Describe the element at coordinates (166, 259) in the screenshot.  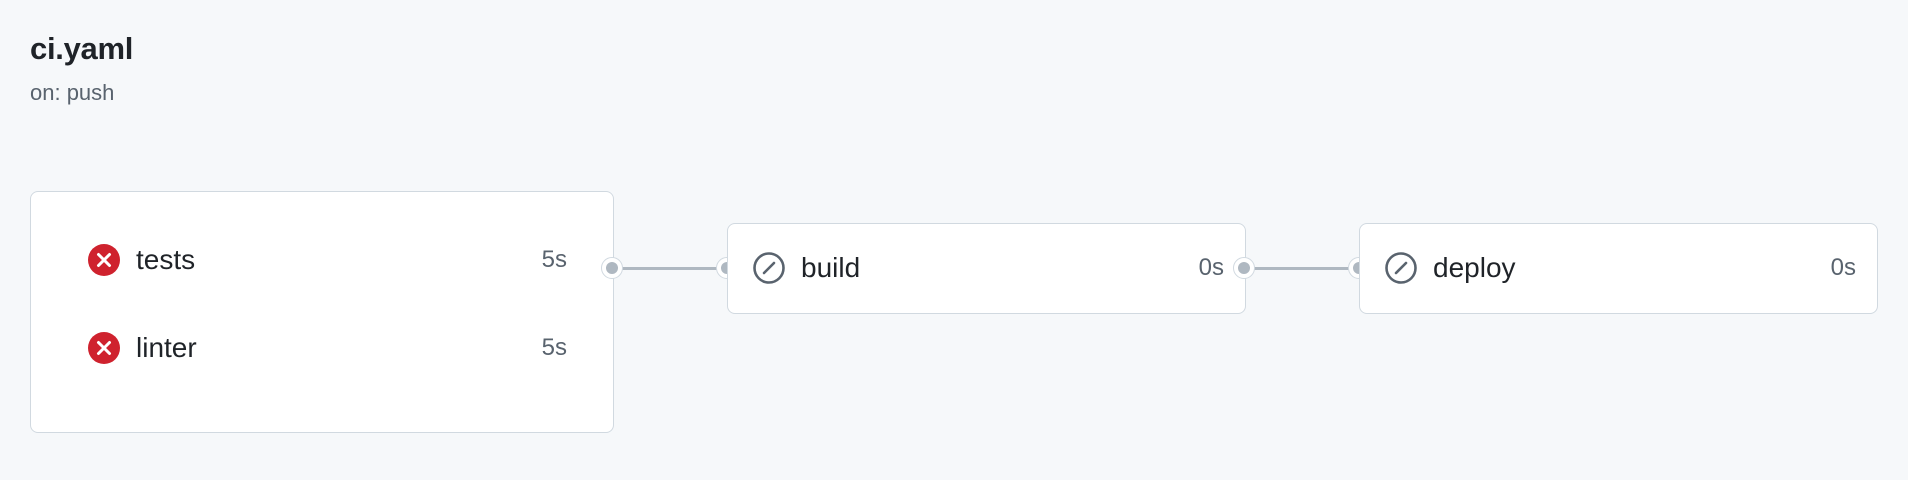
I see `job-name: tests` at that location.